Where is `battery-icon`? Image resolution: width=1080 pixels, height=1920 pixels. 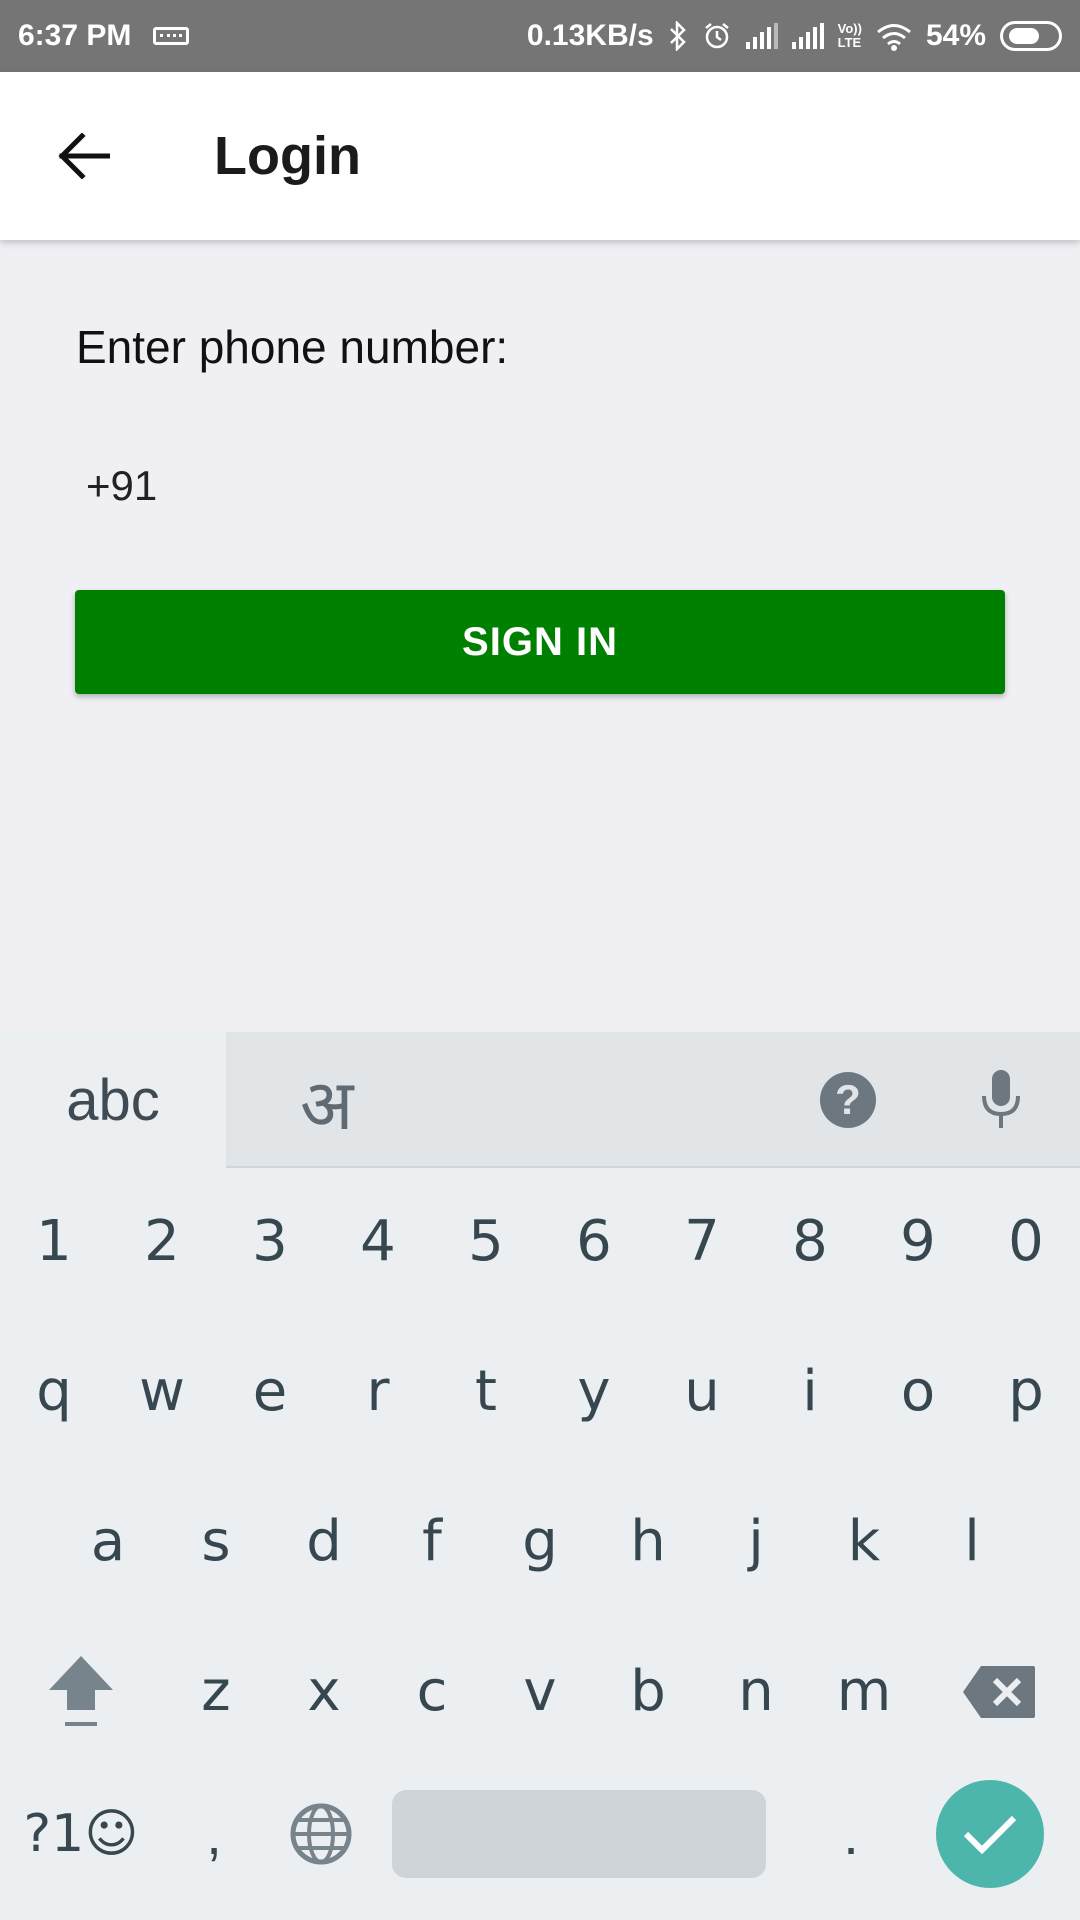
battery-icon is located at coordinates (1031, 36).